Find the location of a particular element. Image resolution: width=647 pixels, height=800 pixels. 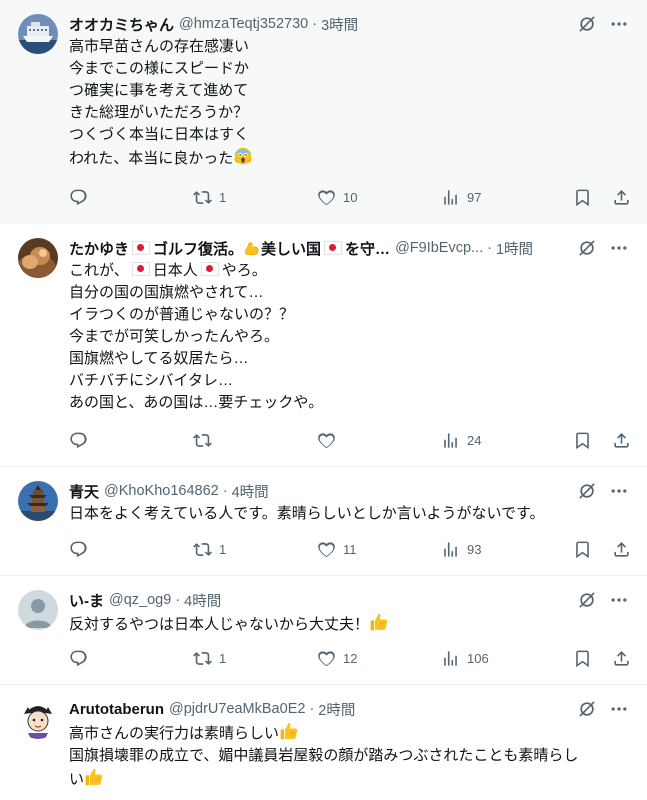

action-bar: 1 12 106 is located at coordinates (350, 658).